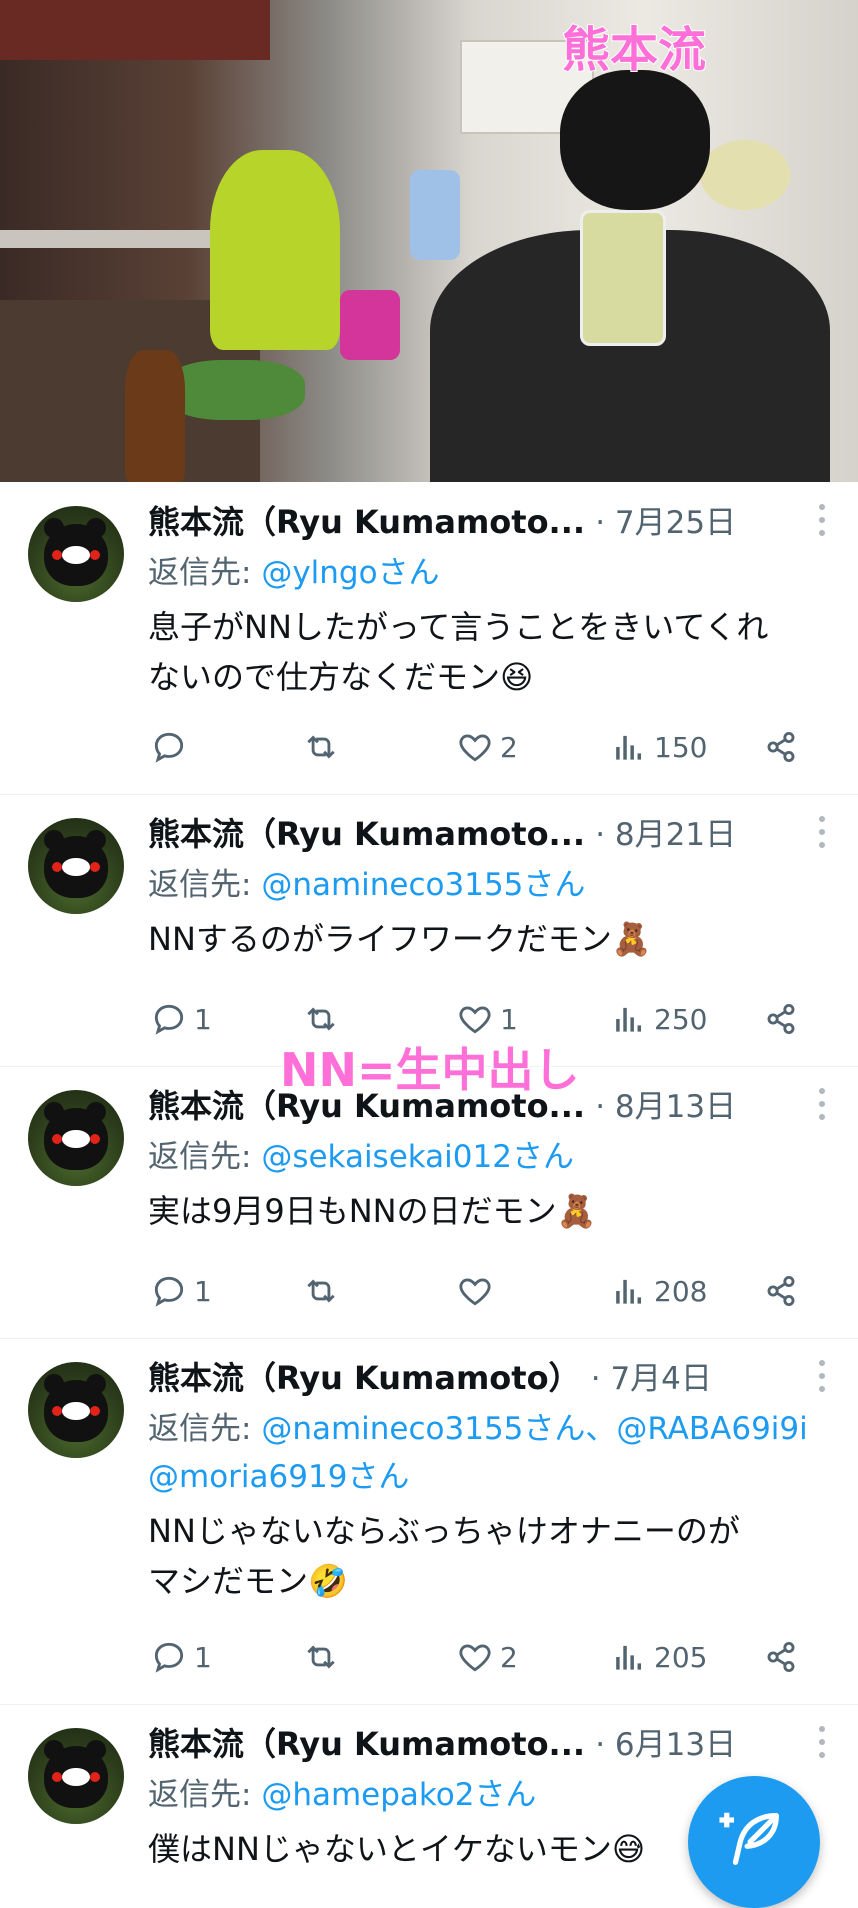 Image resolution: width=858 pixels, height=1908 pixels. What do you see at coordinates (665, 835) in the screenshot?
I see `tweet-date: · 8月21日` at bounding box center [665, 835].